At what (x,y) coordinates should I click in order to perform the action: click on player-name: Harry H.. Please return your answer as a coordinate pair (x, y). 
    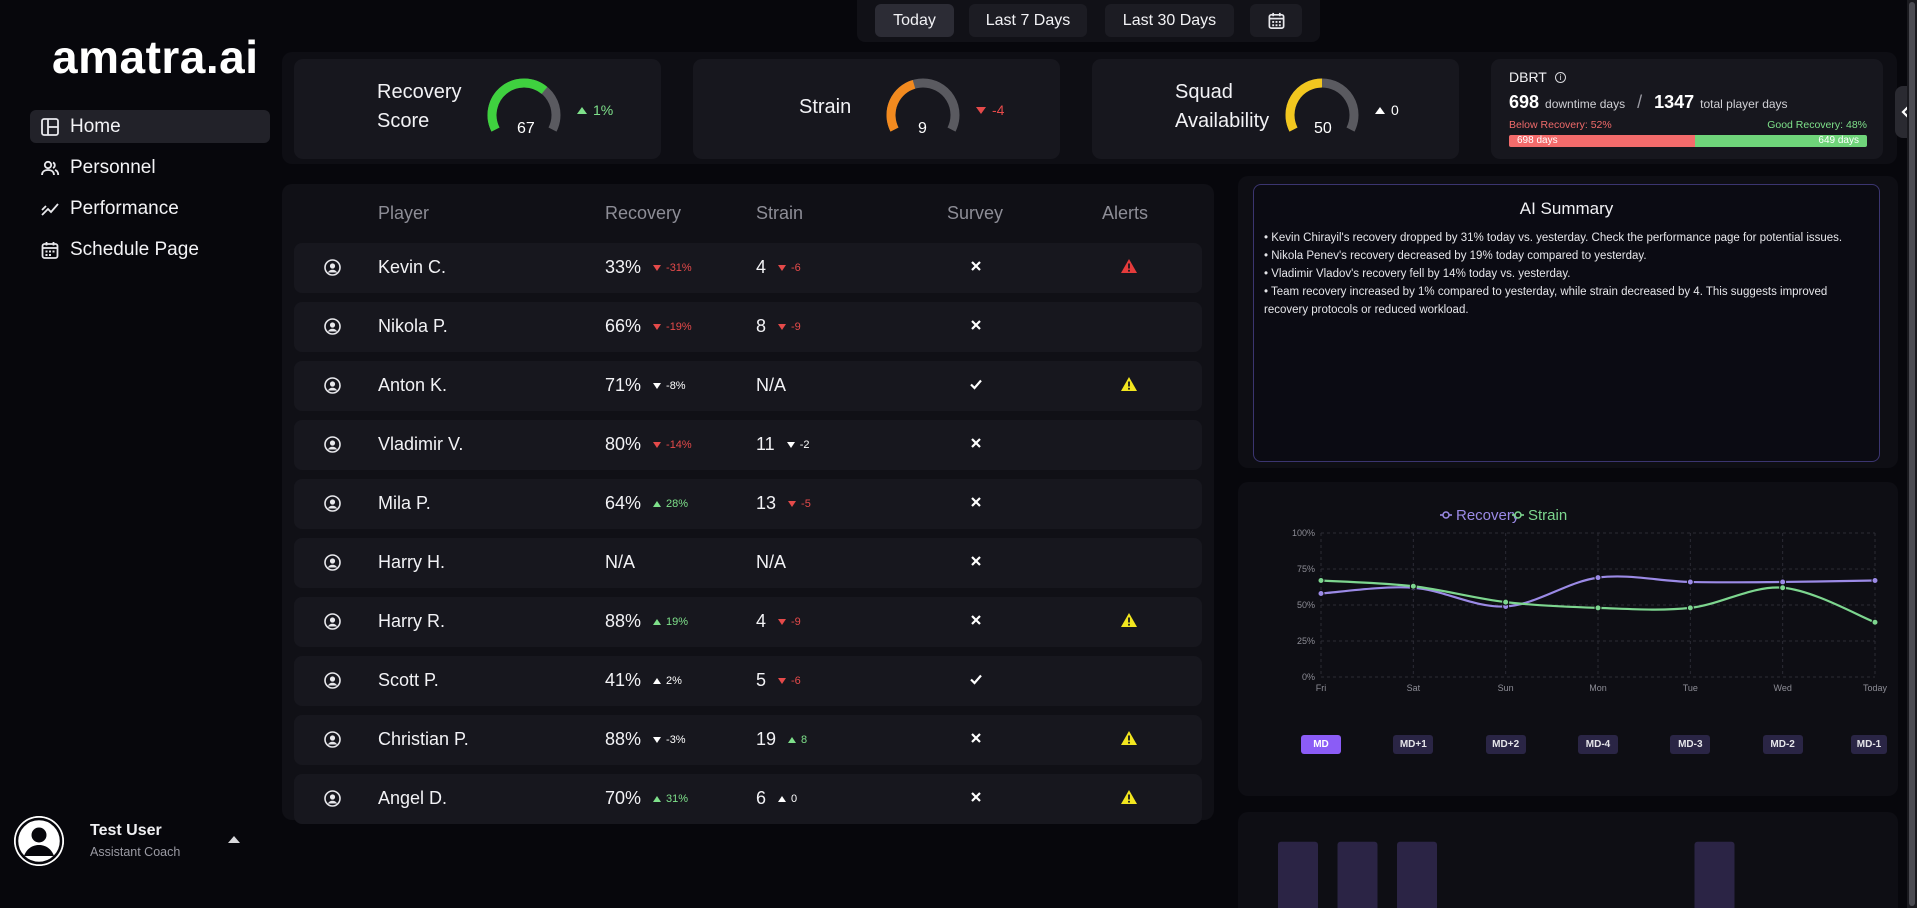
    Looking at the image, I should click on (411, 562).